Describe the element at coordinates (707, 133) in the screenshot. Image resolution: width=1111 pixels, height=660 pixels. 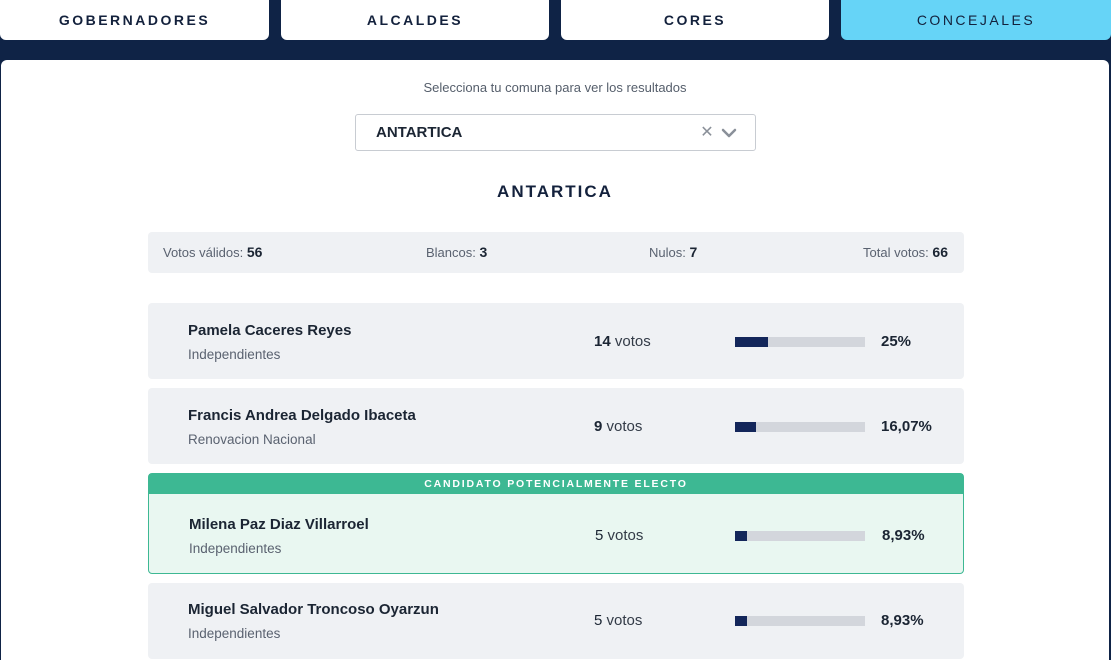
I see `clear-icon: ✕` at that location.